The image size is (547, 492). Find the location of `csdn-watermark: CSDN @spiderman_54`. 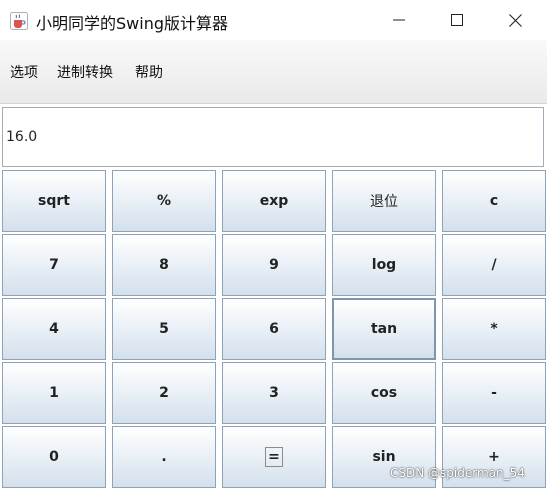

csdn-watermark: CSDN @spiderman_54 is located at coordinates (457, 473).